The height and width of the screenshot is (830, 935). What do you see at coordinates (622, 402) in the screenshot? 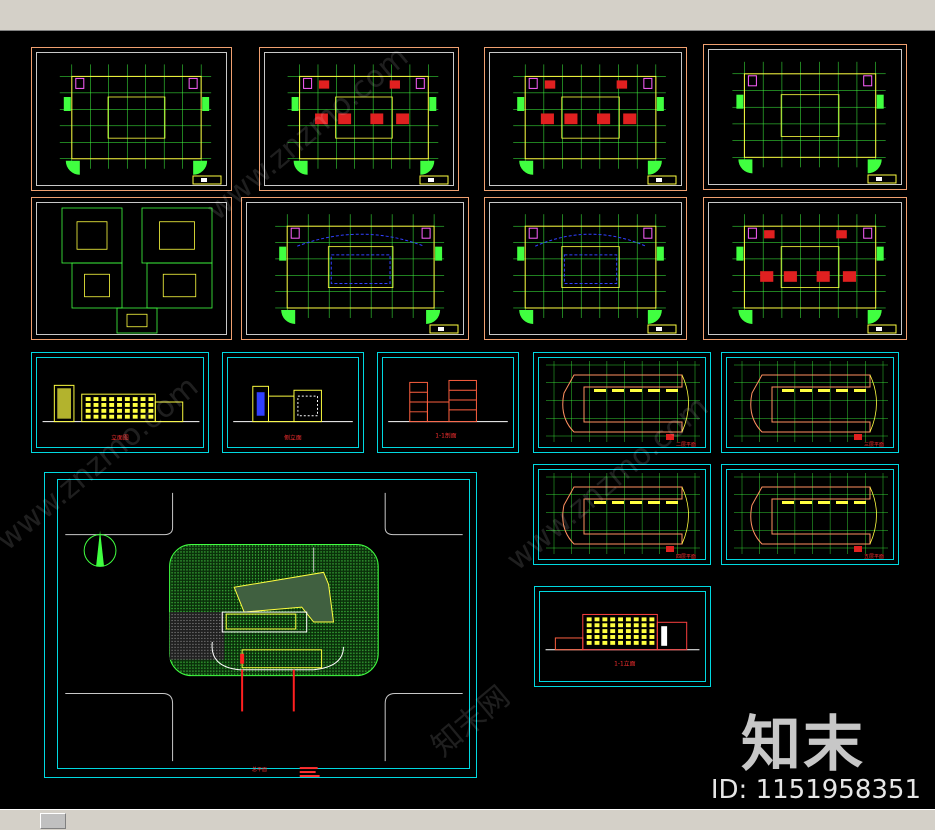
I see `sheet-plan-small-a: 二层平面` at bounding box center [622, 402].